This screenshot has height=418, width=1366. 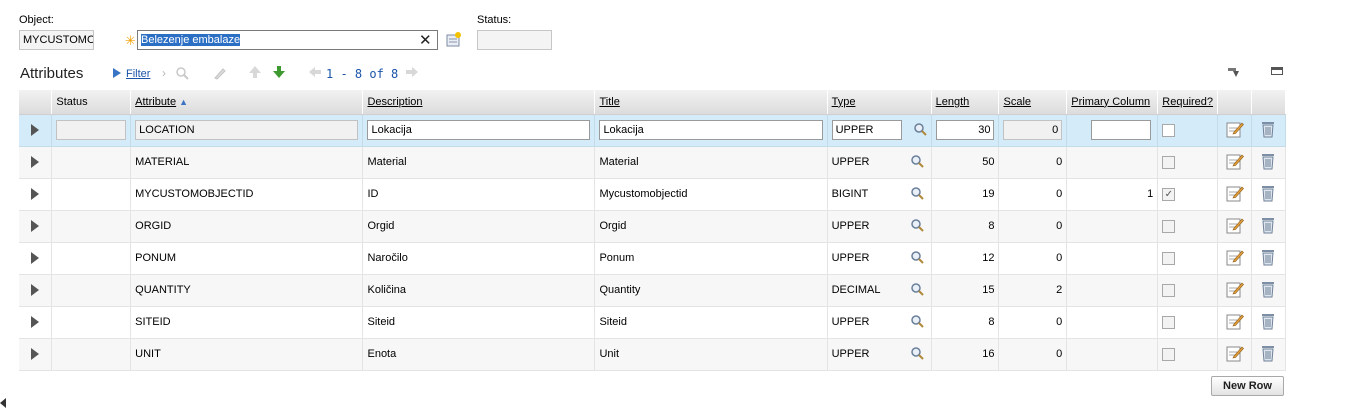 I want to click on table-row: LOCATION Lokacija Lokacija UPPER 30 0, so click(x=653, y=130).